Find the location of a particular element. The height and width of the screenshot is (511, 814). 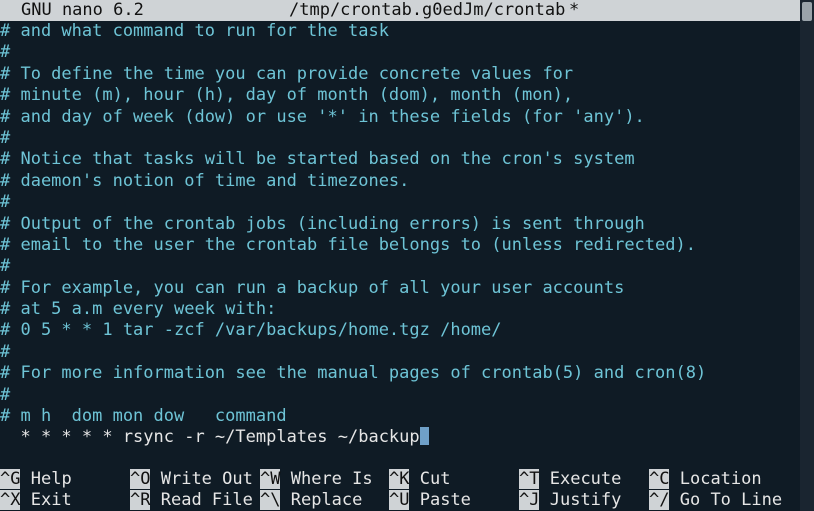

shortcut-execute: ^T Execute is located at coordinates (570, 479).